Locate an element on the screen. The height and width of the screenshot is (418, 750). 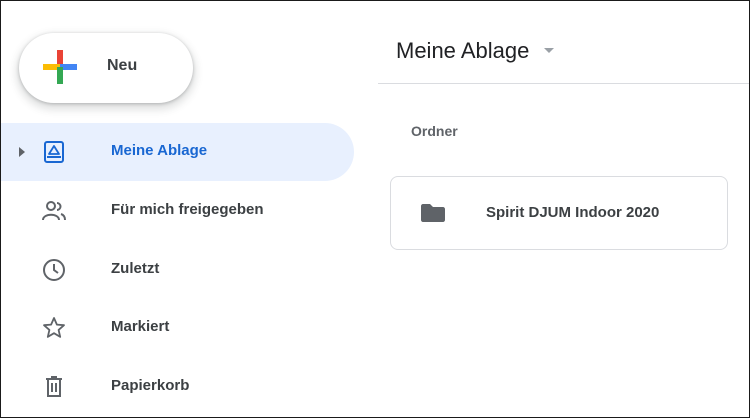
sidebar-item-label: Papierkorb is located at coordinates (150, 385).